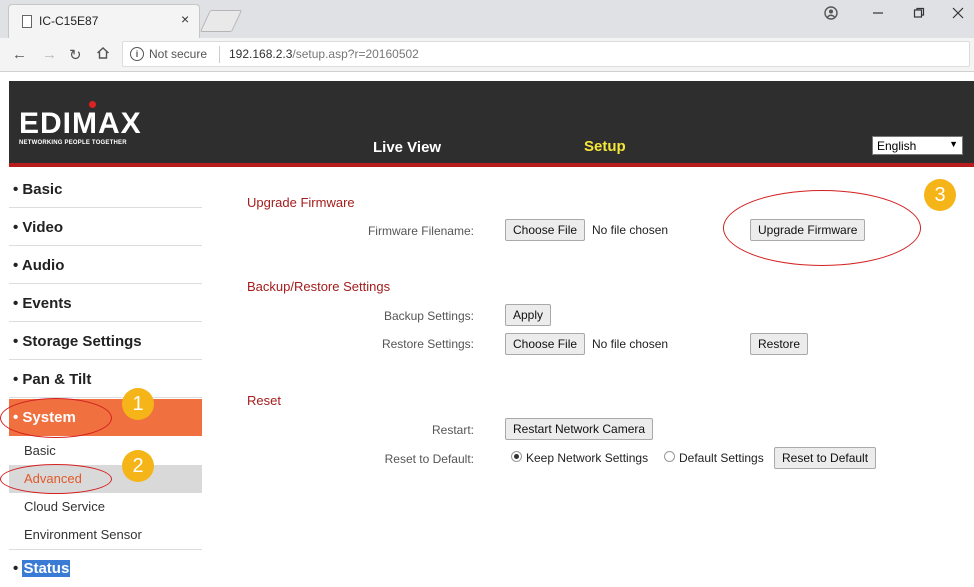  I want to click on close-window-icon, so click(958, 14).